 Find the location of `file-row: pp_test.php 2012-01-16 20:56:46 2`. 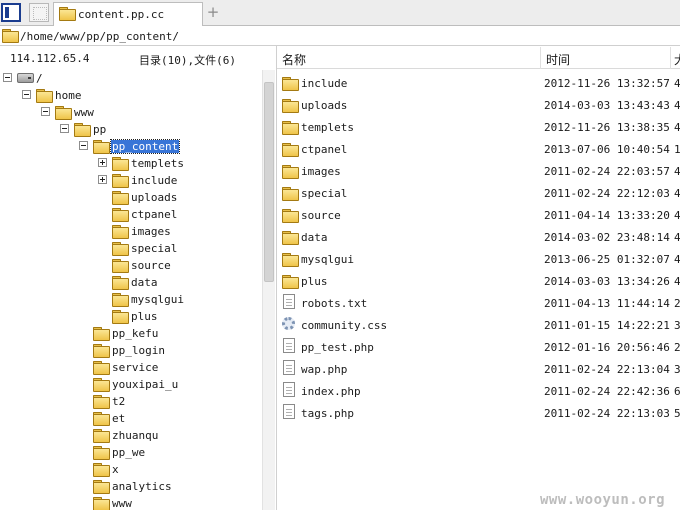

file-row: pp_test.php 2012-01-16 20:56:46 2 is located at coordinates (478, 347).